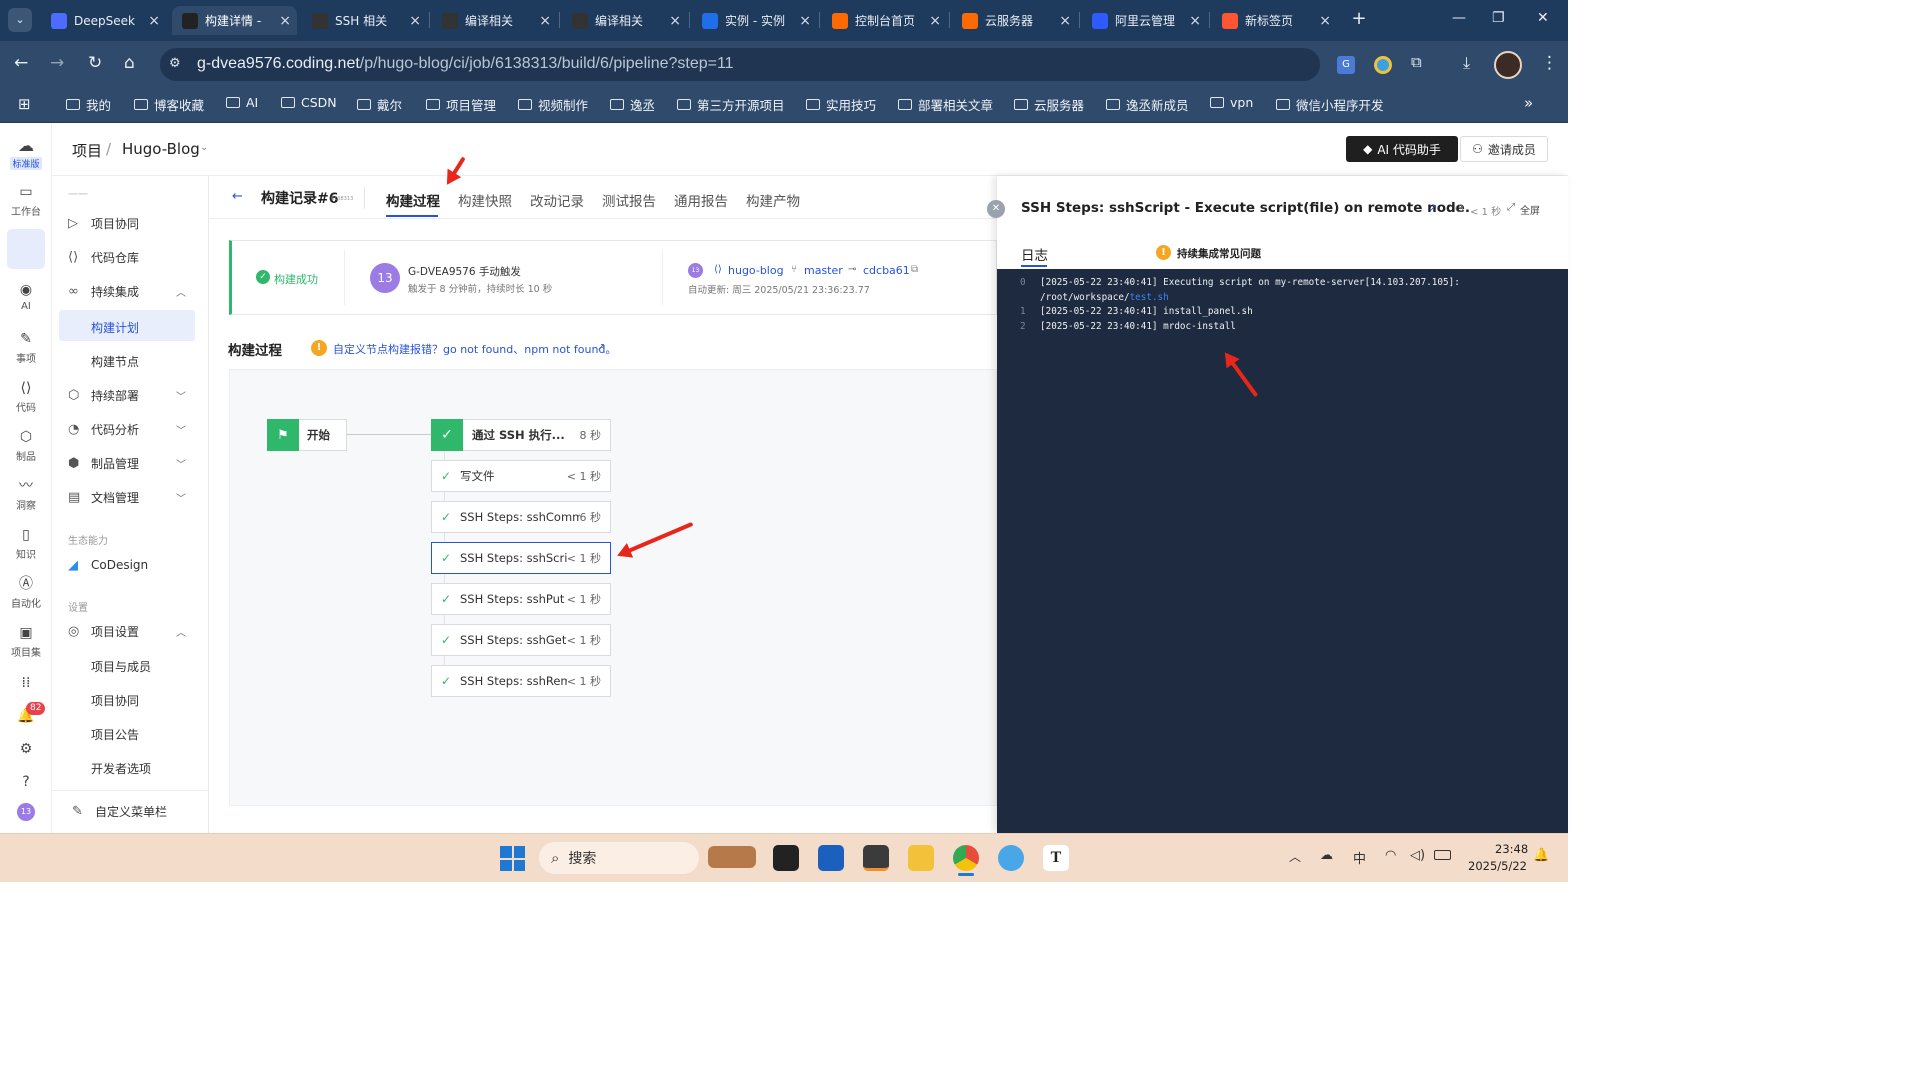 This screenshot has height=1080, width=1920. I want to click on battery-icon, so click(1442, 855).